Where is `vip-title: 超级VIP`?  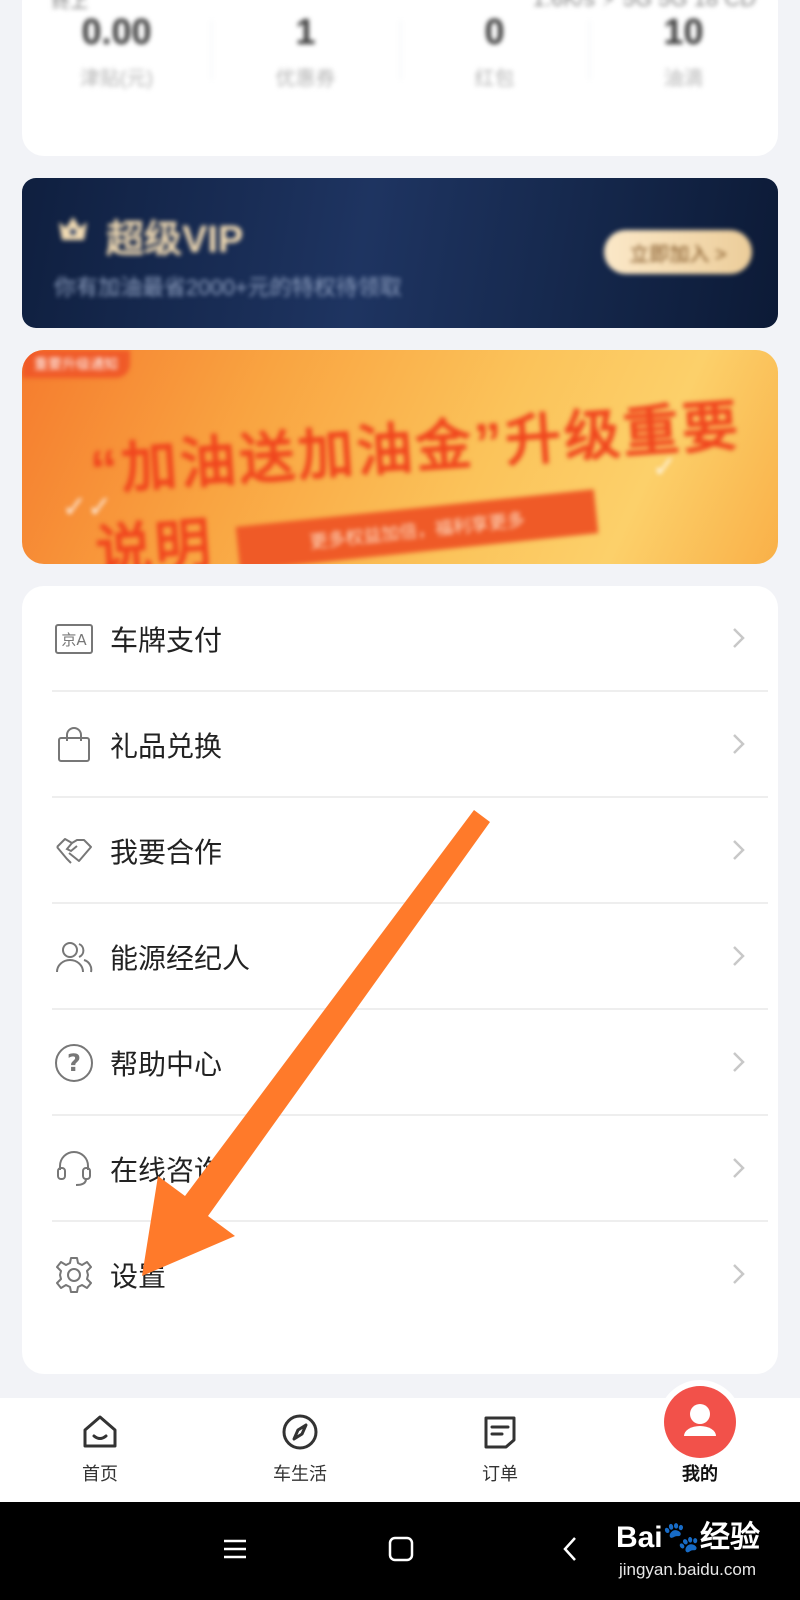
vip-title: 超级VIP is located at coordinates (175, 240).